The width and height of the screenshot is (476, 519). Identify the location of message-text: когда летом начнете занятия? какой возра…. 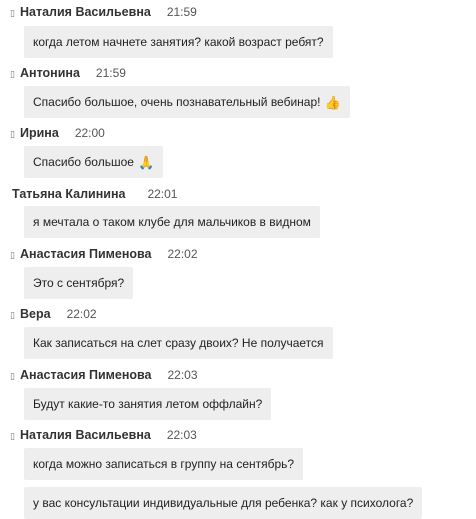
(178, 42).